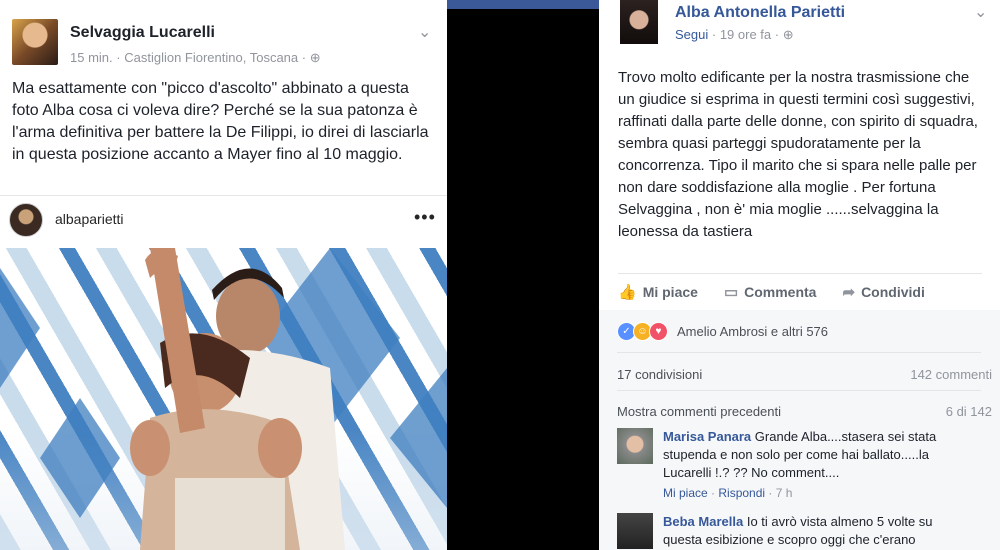  Describe the element at coordinates (780, 292) in the screenshot. I see `comment-label: Commenta` at that location.